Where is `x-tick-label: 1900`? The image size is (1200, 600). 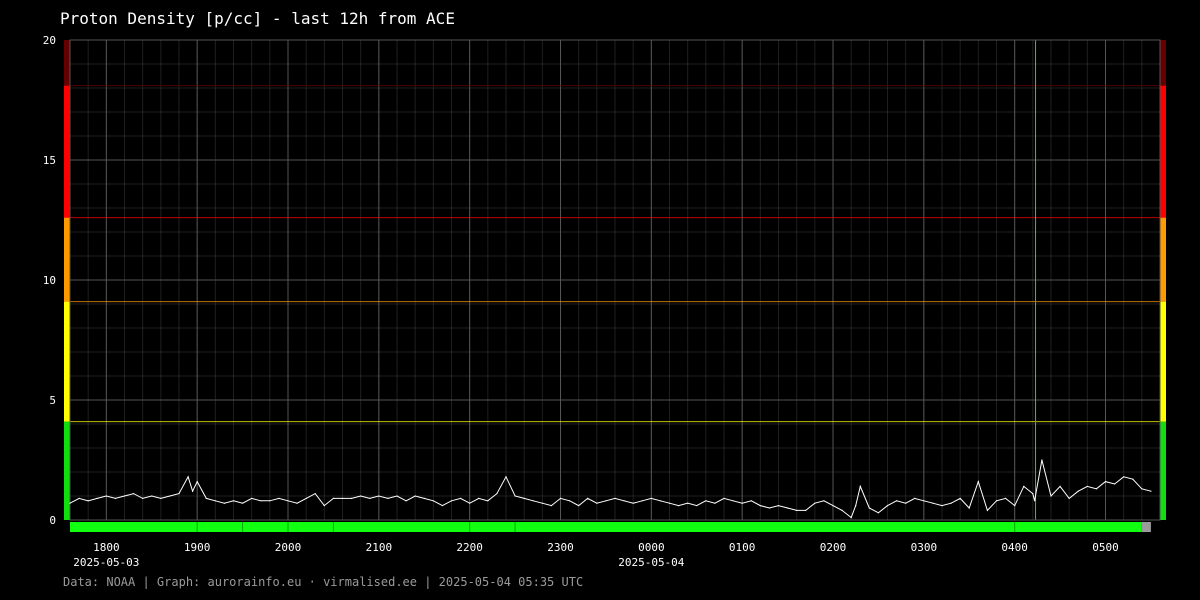 x-tick-label: 1900 is located at coordinates (197, 547).